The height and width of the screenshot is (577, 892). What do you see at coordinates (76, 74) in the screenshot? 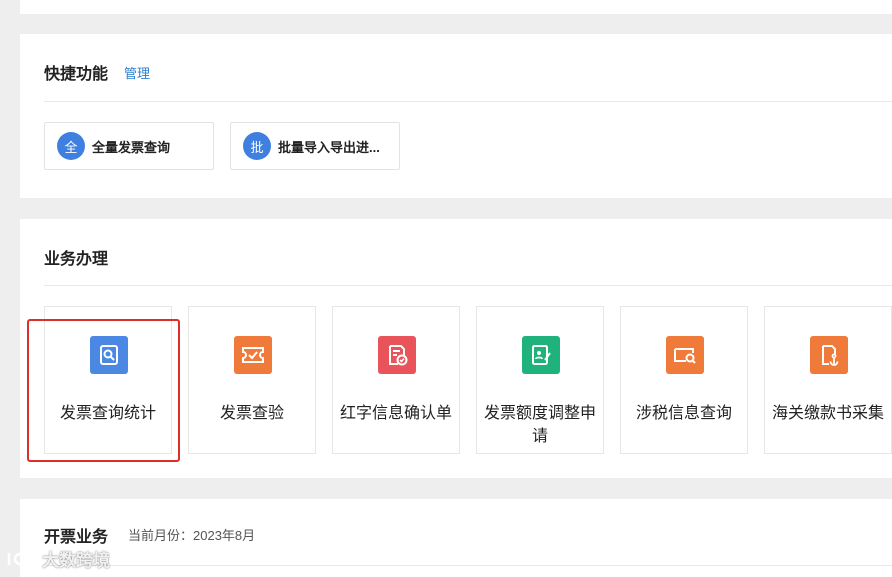
I see `quick-functions-title: 快捷功能` at bounding box center [76, 74].